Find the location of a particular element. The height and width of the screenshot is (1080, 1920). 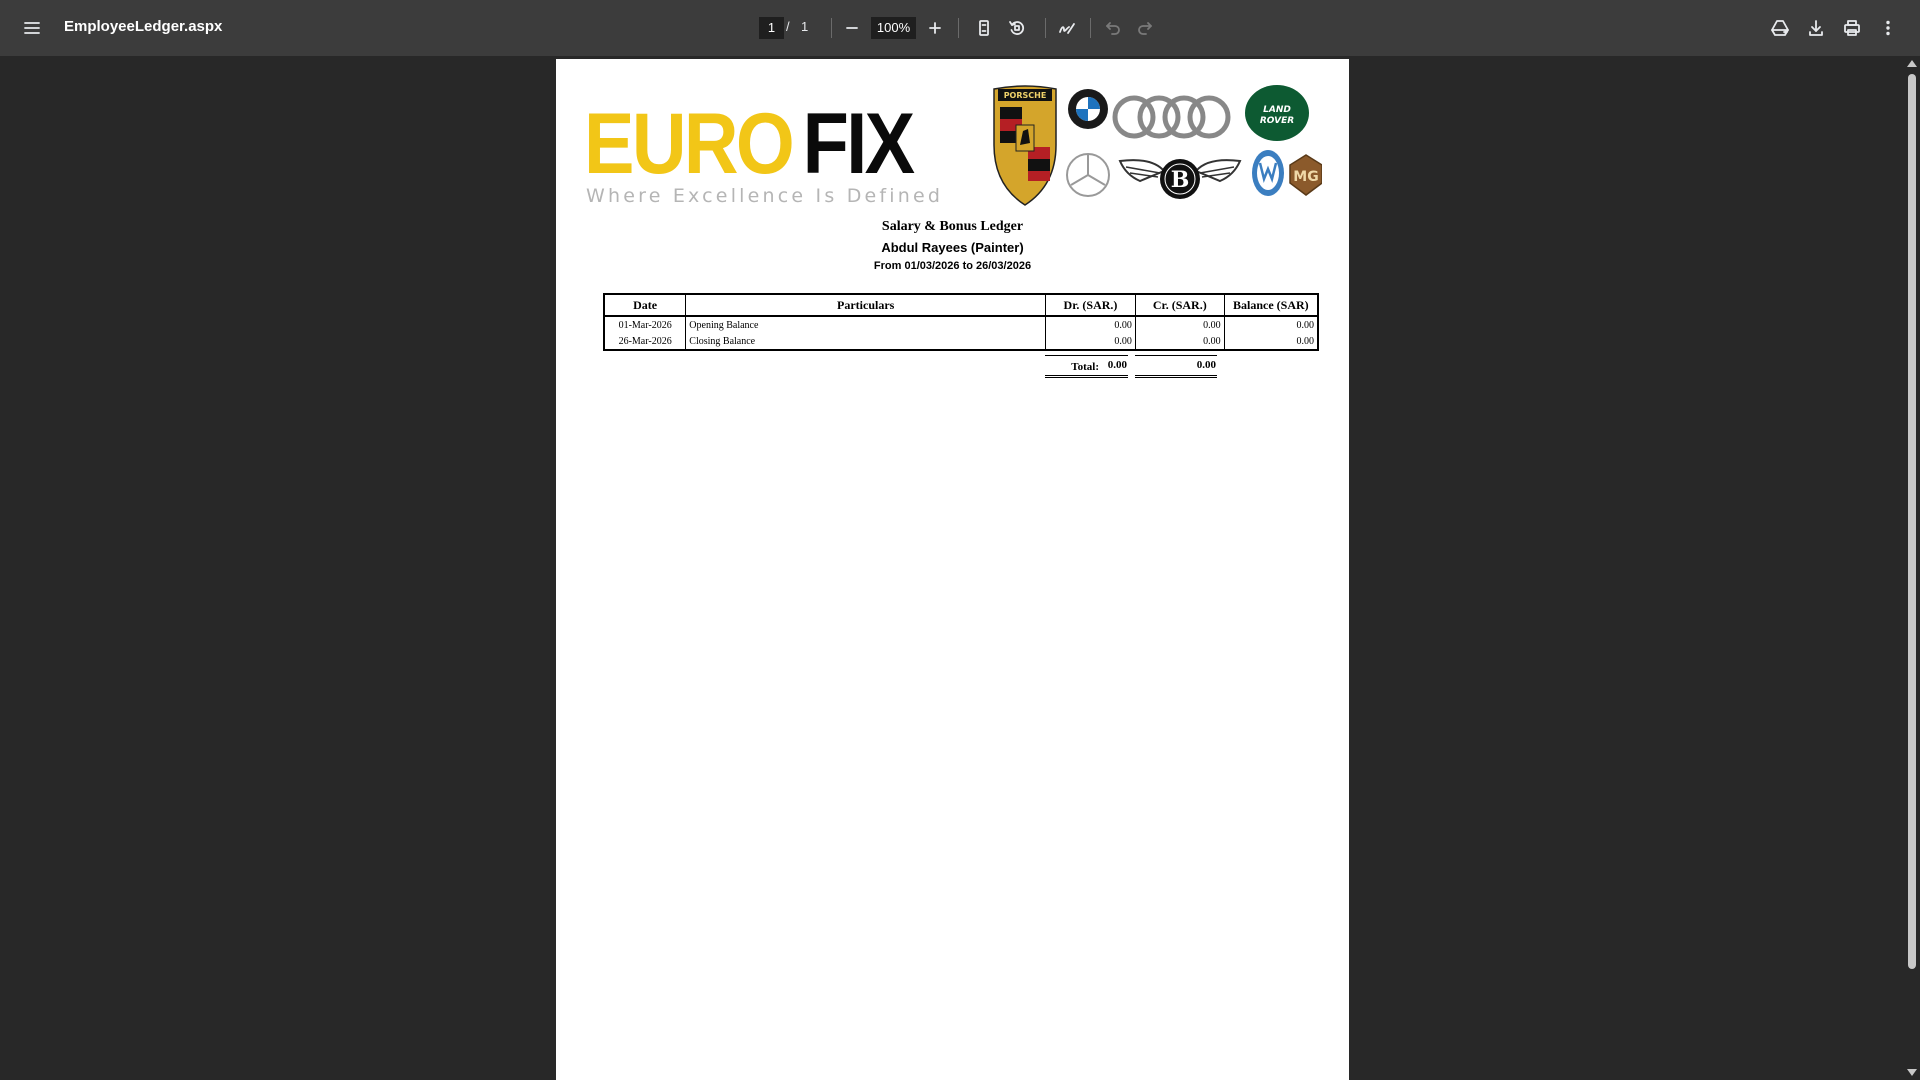

vertical-scrollbar is located at coordinates (1912, 568).